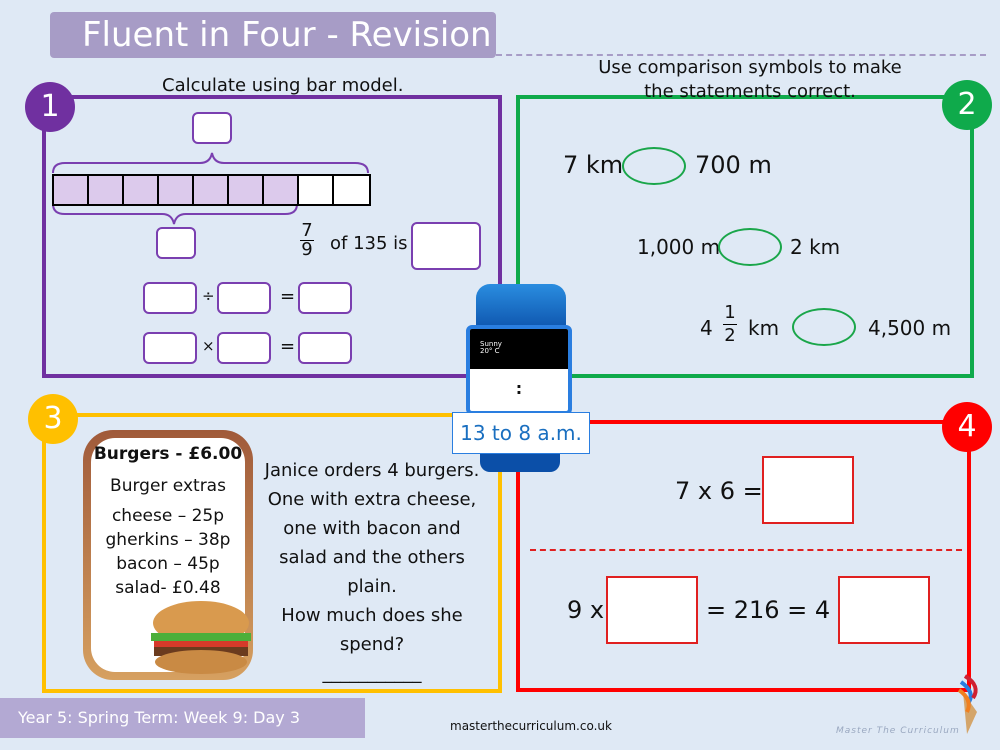 This screenshot has width=1000, height=750. What do you see at coordinates (730, 313) in the screenshot?
I see `fraction-numerator: 1` at bounding box center [730, 313].